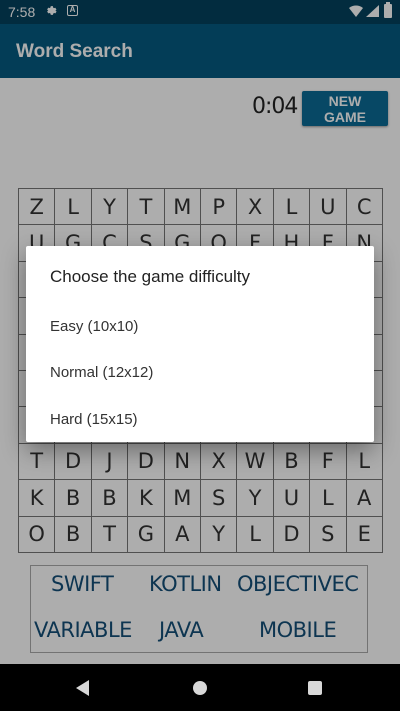  What do you see at coordinates (200, 420) in the screenshot?
I see `difficulty-option-hard: Hard (15x15)` at bounding box center [200, 420].